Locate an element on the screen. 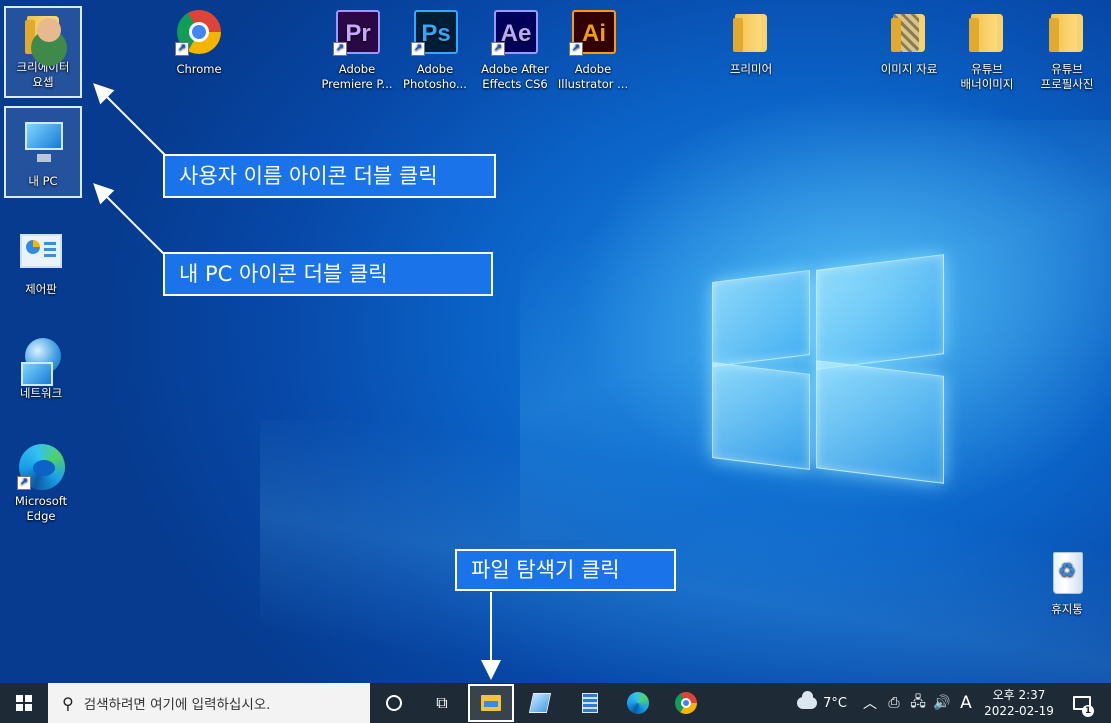 The image size is (1111, 723). show-hidden-icons-button: ︿ is located at coordinates (870, 703).